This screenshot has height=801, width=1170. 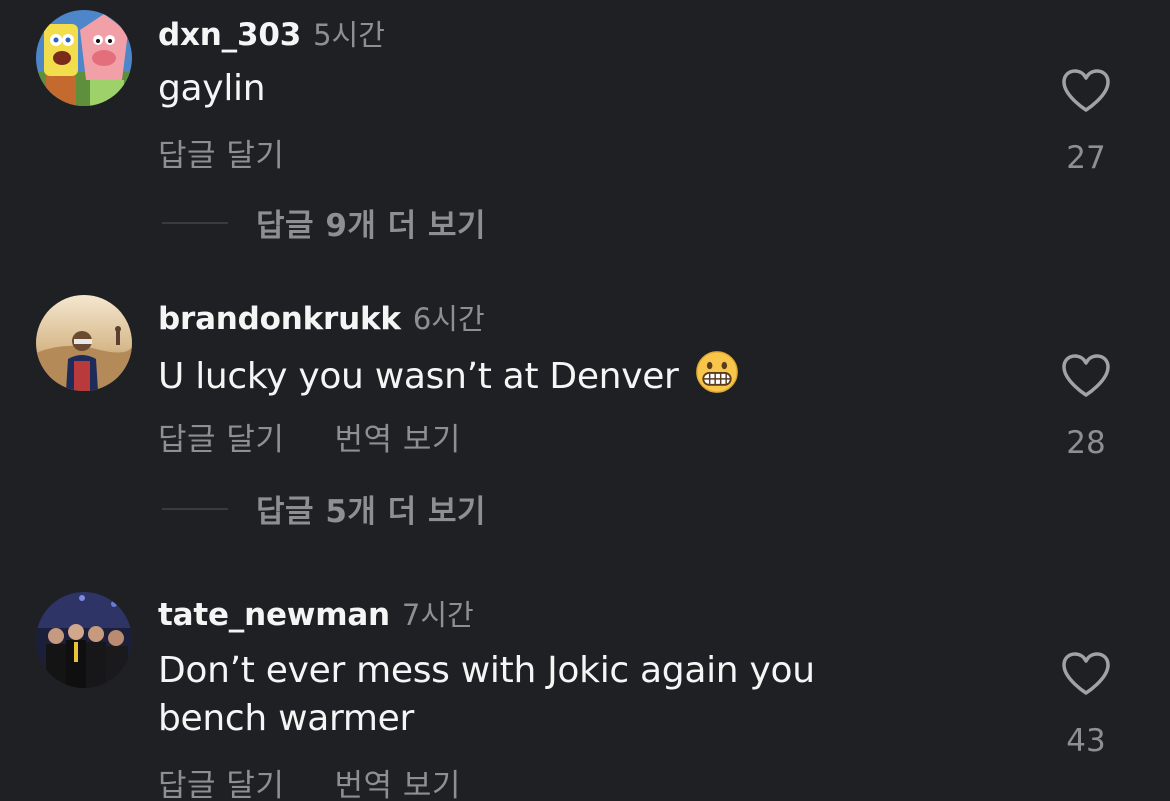 I want to click on comment-text-line: bench warmer, so click(x=286, y=718).